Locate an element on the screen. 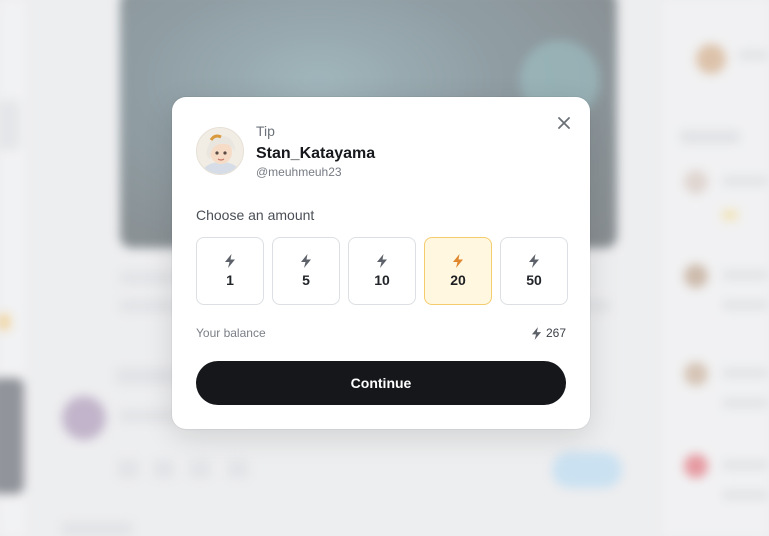  amount-option-10: 10 is located at coordinates (382, 271).